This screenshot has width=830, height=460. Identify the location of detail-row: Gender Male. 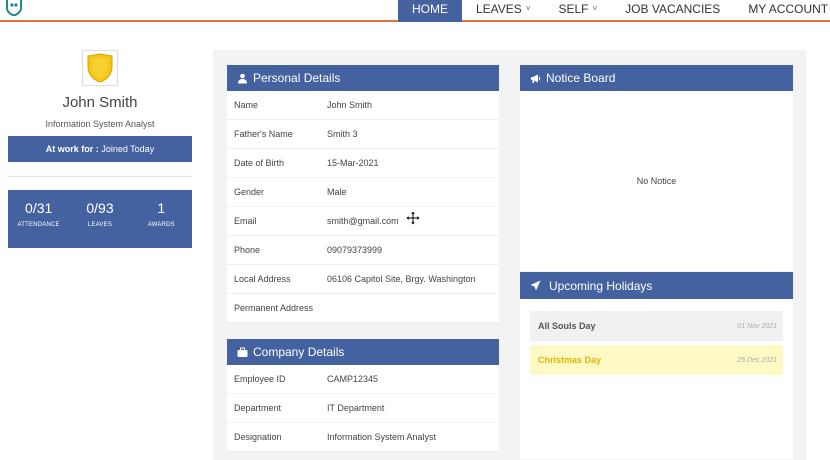
(363, 192).